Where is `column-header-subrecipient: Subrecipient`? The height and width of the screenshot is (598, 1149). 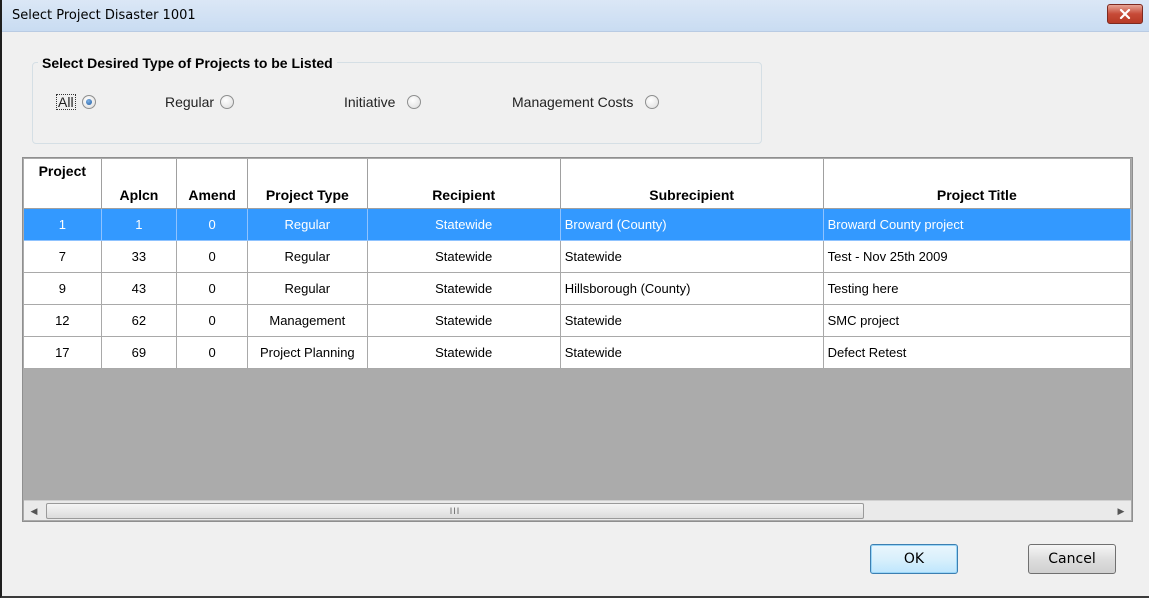 column-header-subrecipient: Subrecipient is located at coordinates (692, 184).